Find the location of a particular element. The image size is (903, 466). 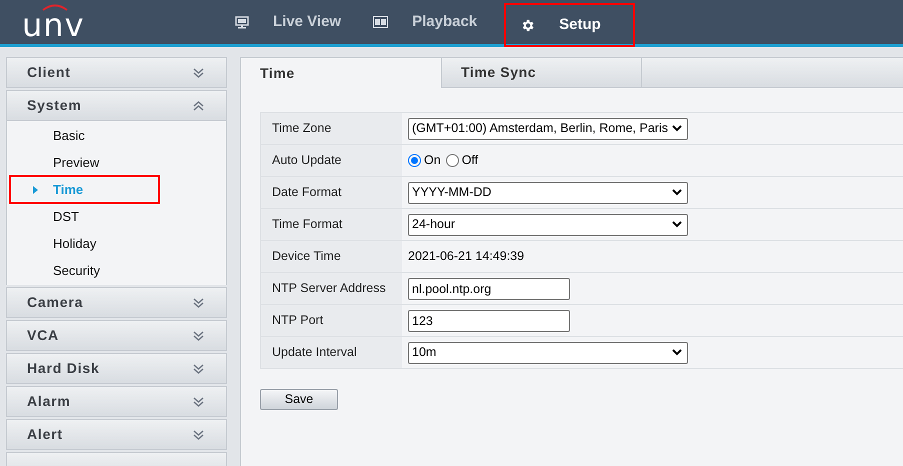

sidebar-item: Basic is located at coordinates (84, 135).